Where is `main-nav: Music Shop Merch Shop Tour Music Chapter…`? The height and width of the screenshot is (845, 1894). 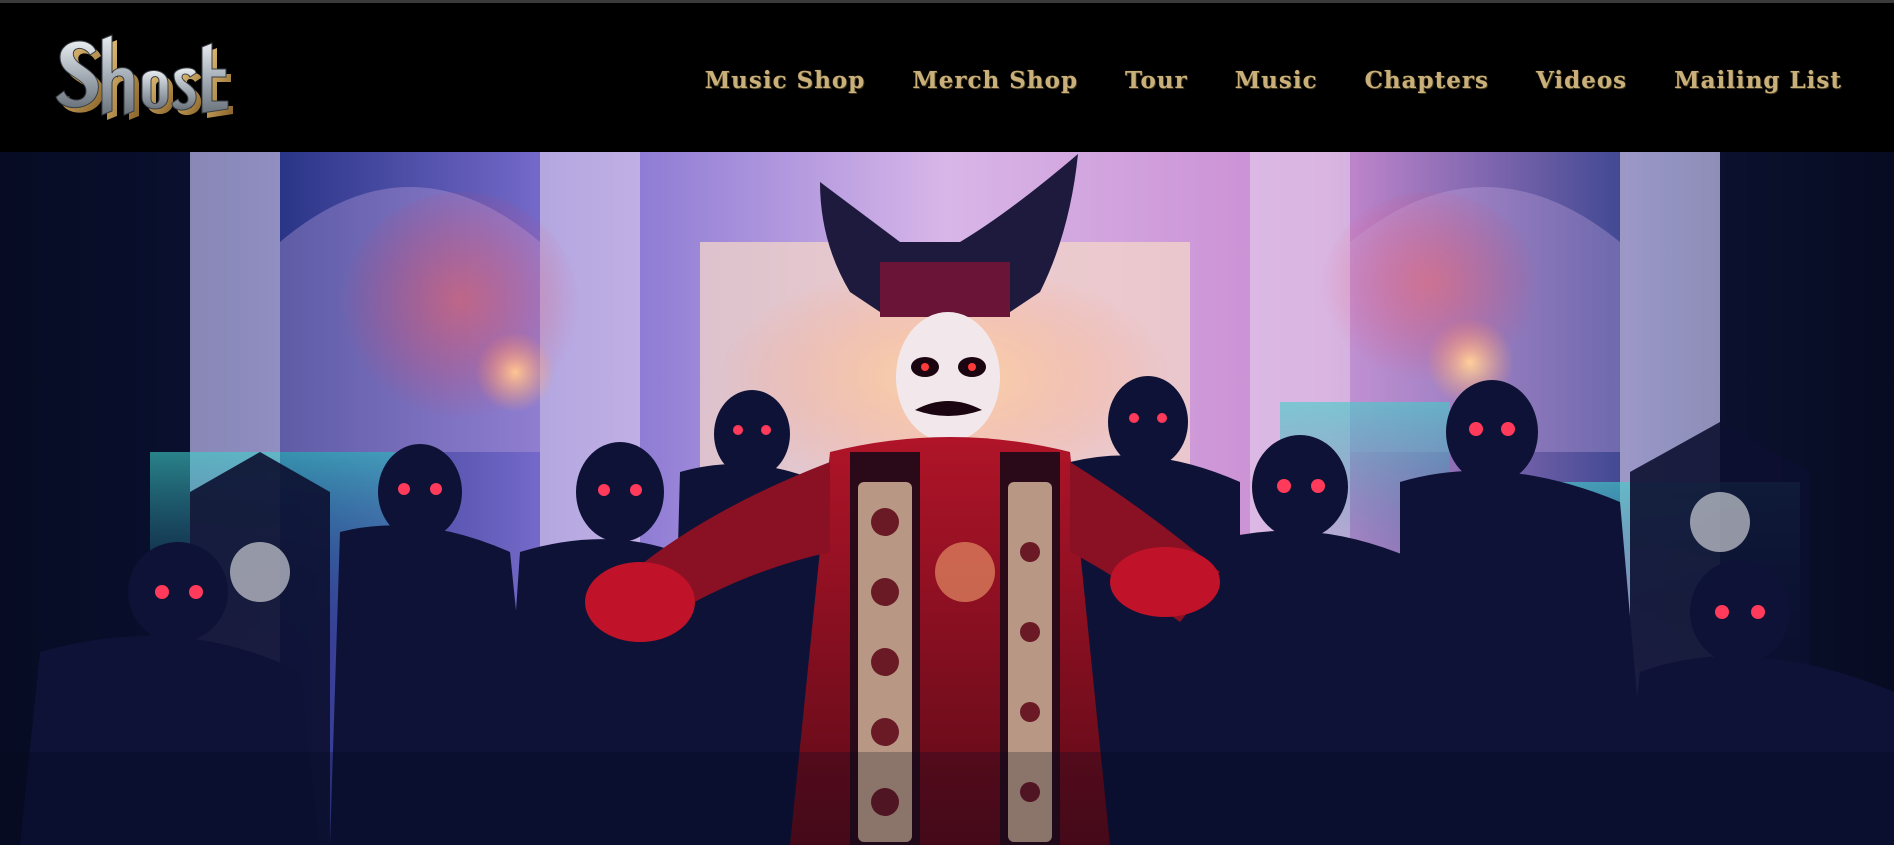
main-nav: Music Shop Merch Shop Tour Music Chapter… is located at coordinates (1273, 80).